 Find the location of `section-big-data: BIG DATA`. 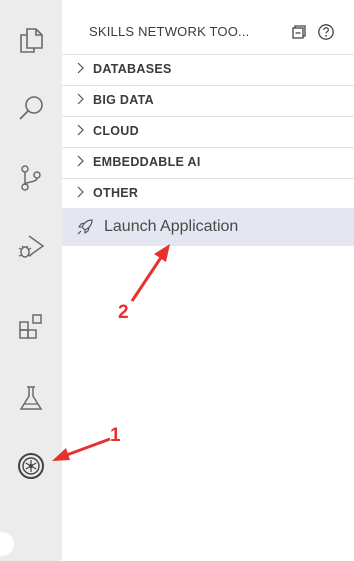

section-big-data: BIG DATA is located at coordinates (208, 99).